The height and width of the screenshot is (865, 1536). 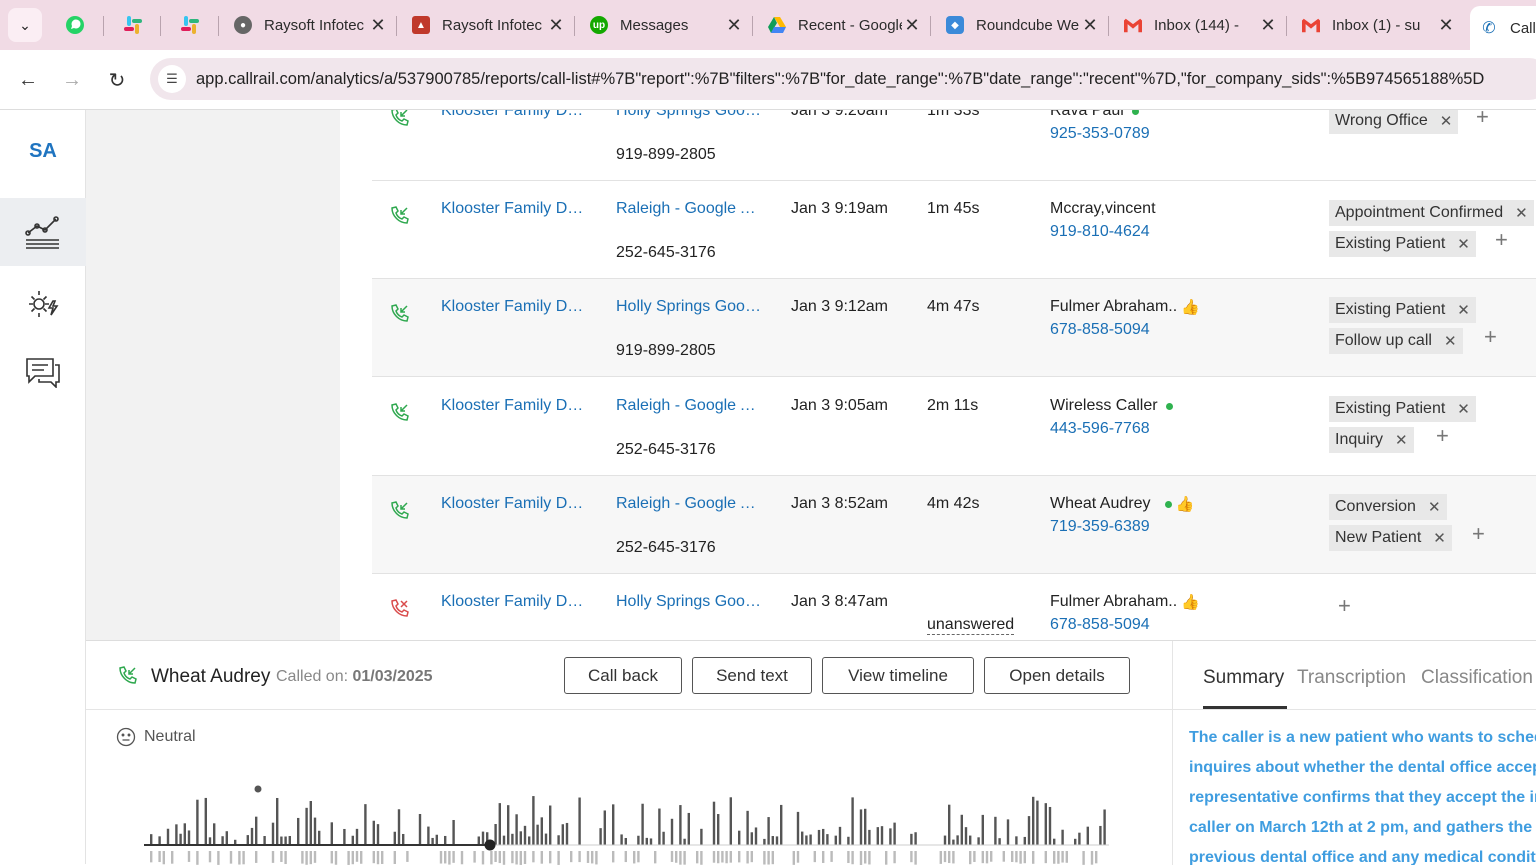 I want to click on nav-analytics, so click(x=43, y=232).